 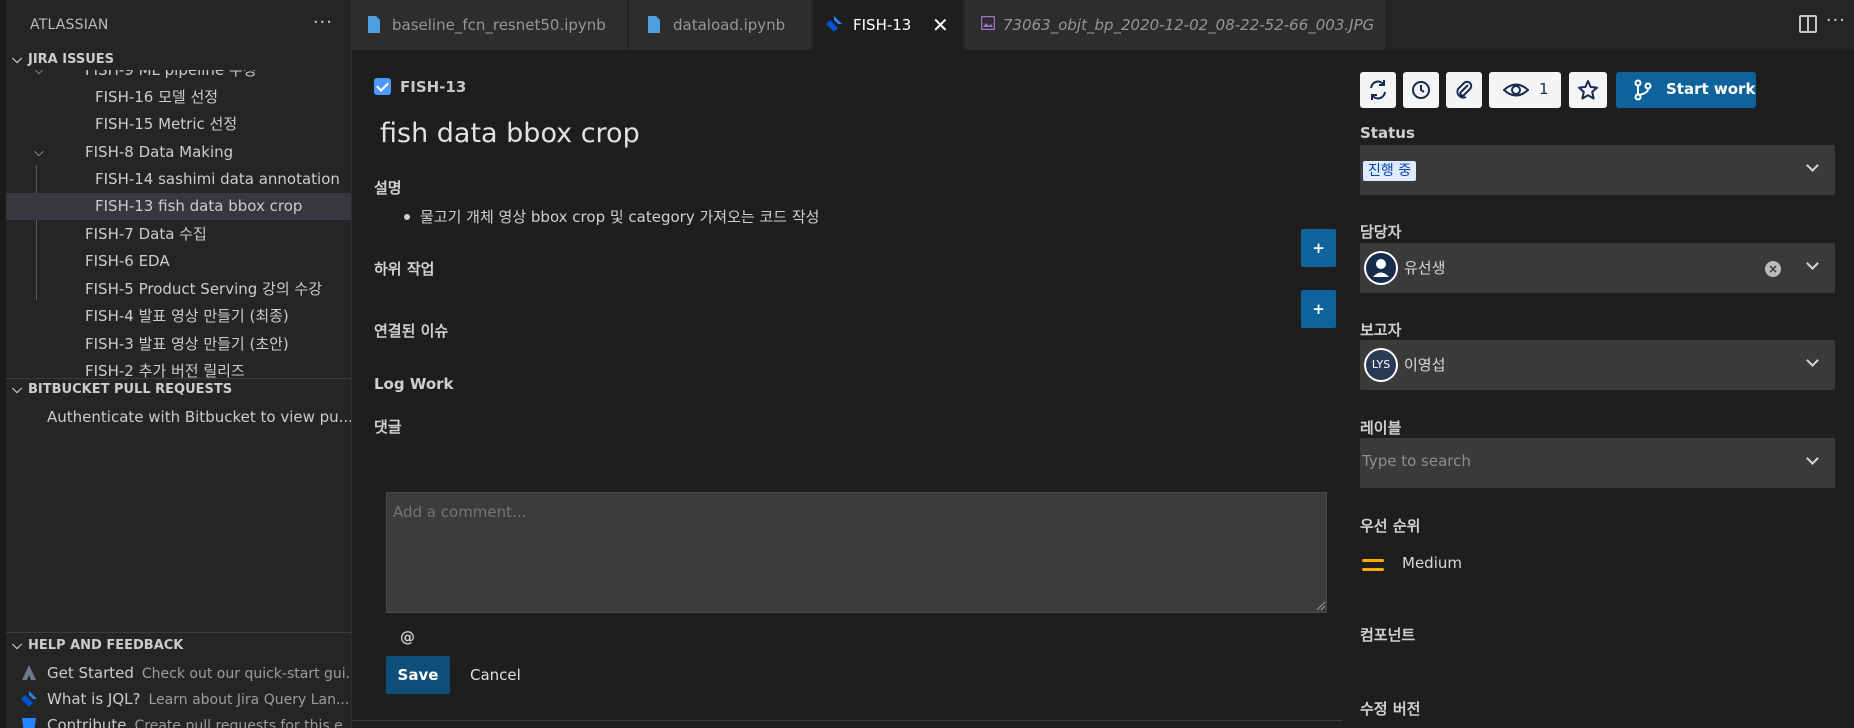 I want to click on tree-item-fish-7: FISH-7 Data 수집, so click(x=178, y=234).